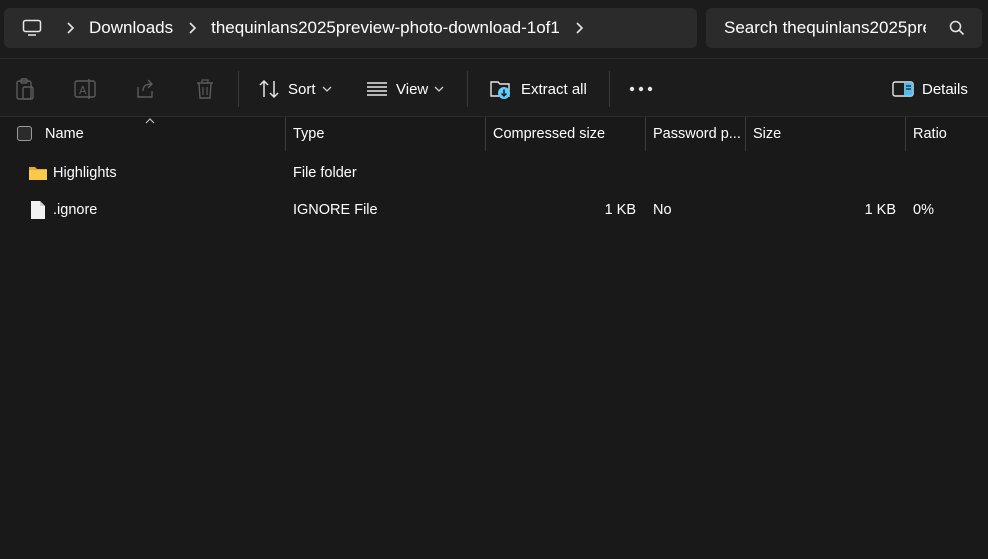 The width and height of the screenshot is (988, 559). Describe the element at coordinates (825, 134) in the screenshot. I see `column-size: Size` at that location.